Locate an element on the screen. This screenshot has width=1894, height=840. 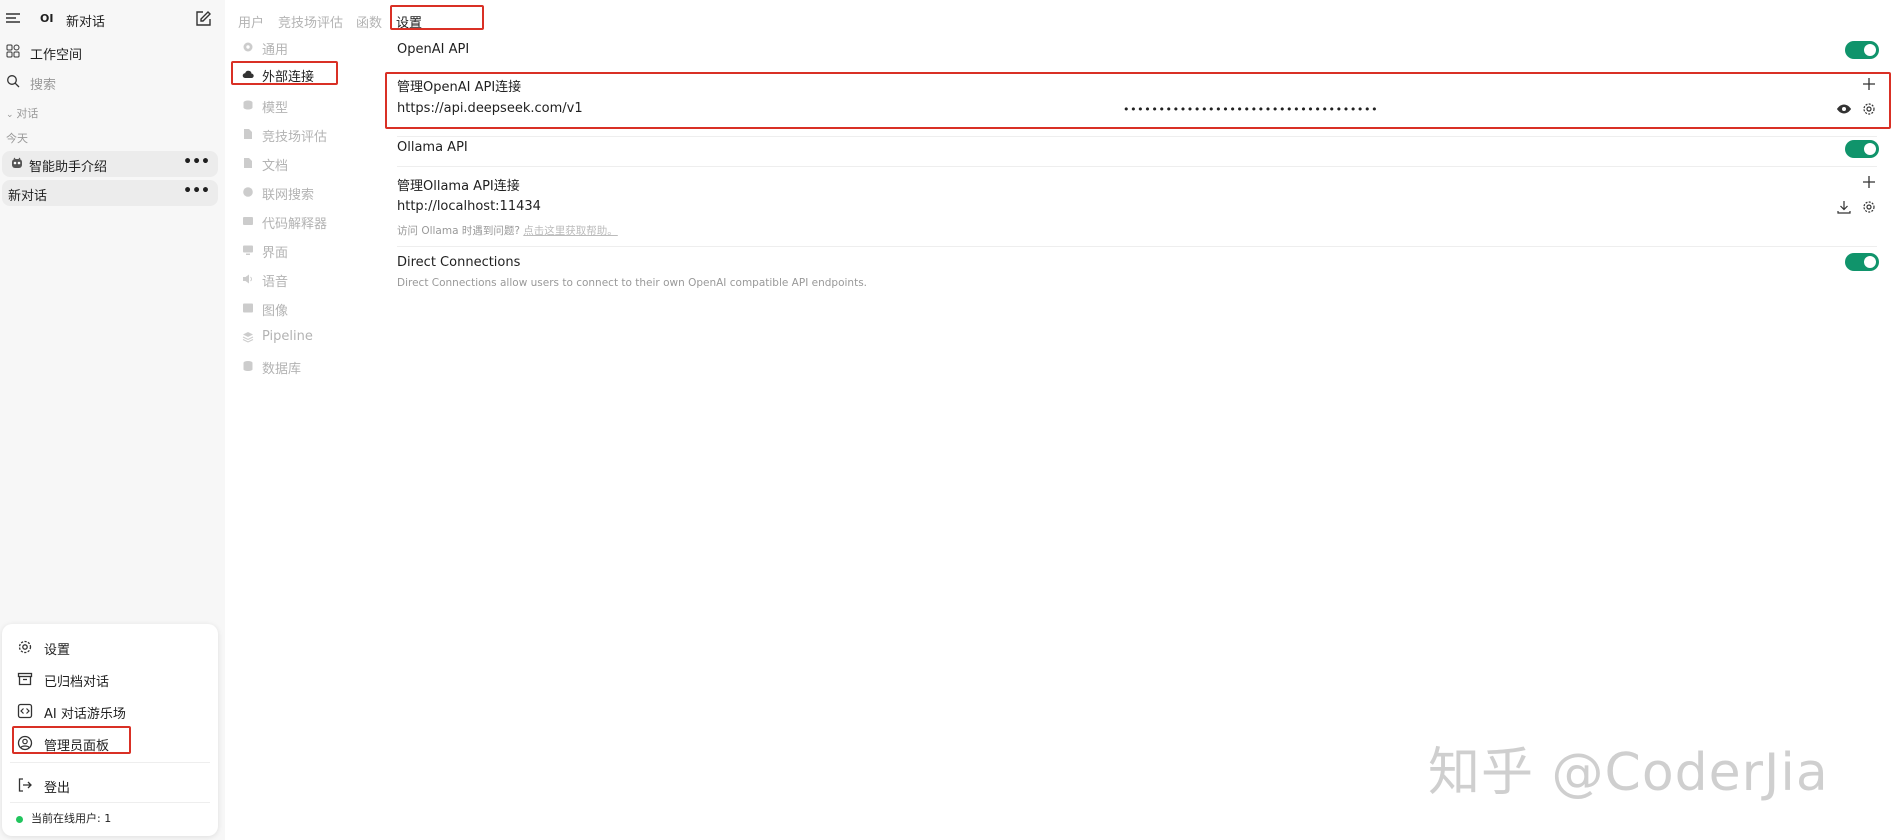
settings-nav-web-search: 联网搜索 is located at coordinates (290, 193).